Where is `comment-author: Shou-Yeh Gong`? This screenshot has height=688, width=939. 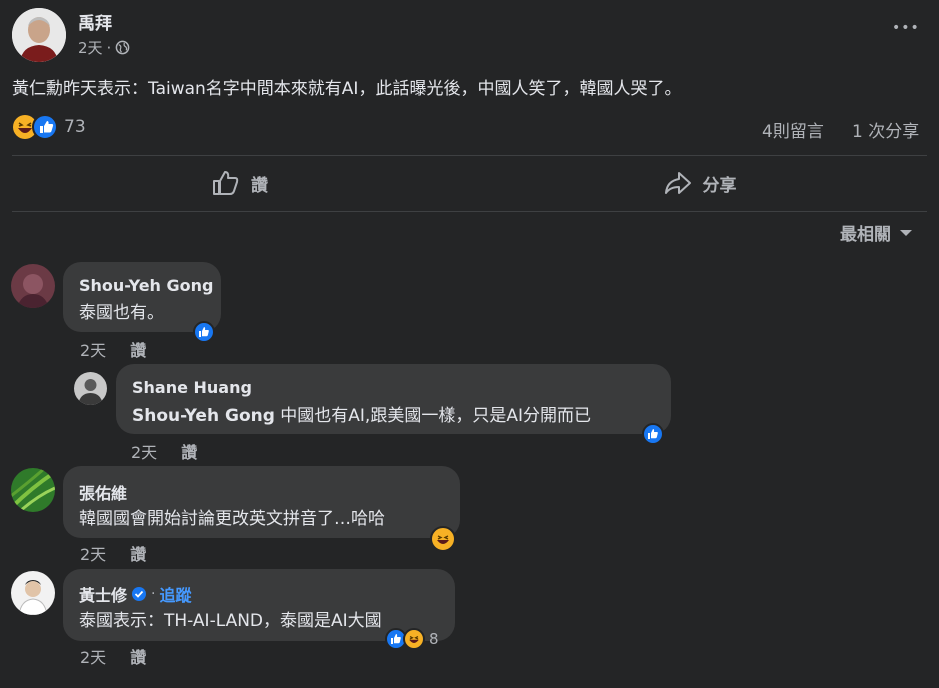
comment-author: Shou-Yeh Gong is located at coordinates (146, 285).